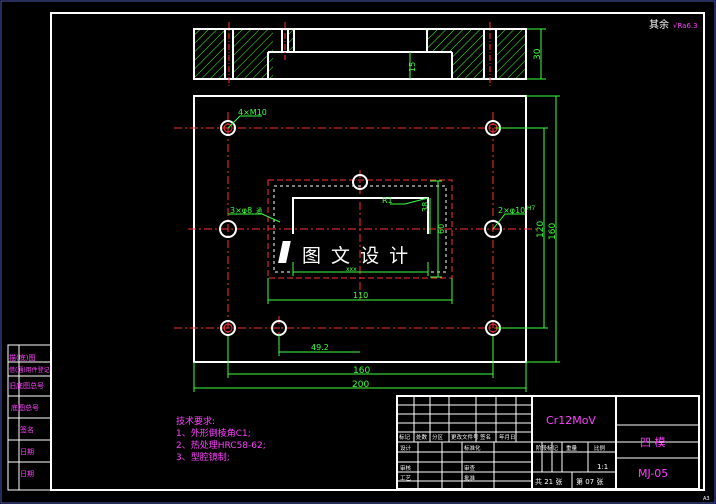 This screenshot has height=504, width=716. I want to click on roughness-label: 其余, so click(659, 24).